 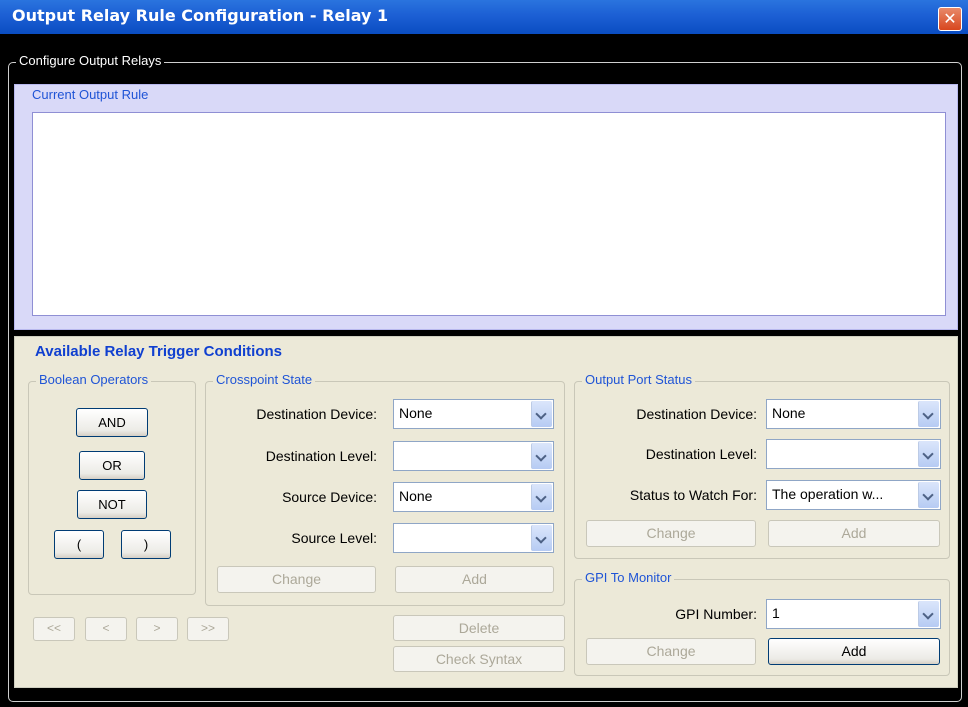 What do you see at coordinates (479, 659) in the screenshot?
I see `check-syntax-button: Check Syntax` at bounding box center [479, 659].